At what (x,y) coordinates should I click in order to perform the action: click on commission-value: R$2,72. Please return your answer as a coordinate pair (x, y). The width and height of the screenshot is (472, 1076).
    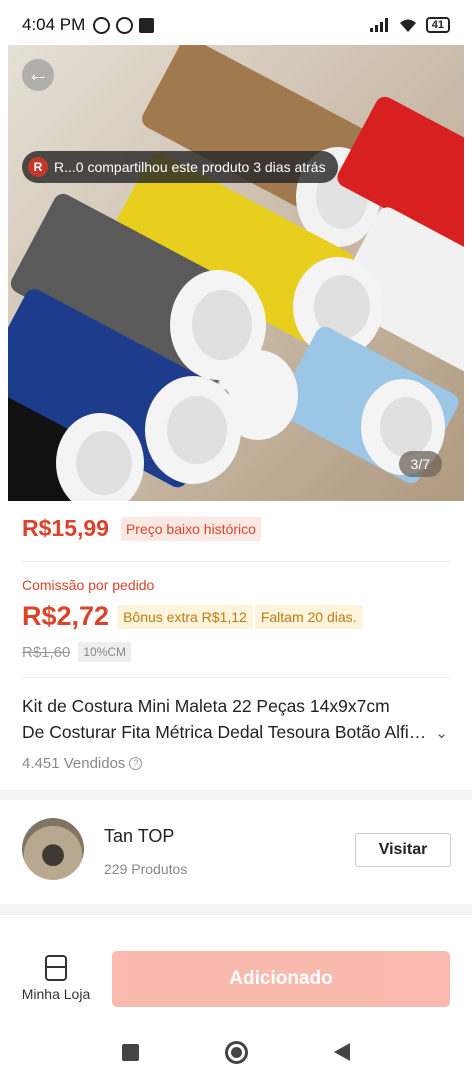
    Looking at the image, I should click on (66, 616).